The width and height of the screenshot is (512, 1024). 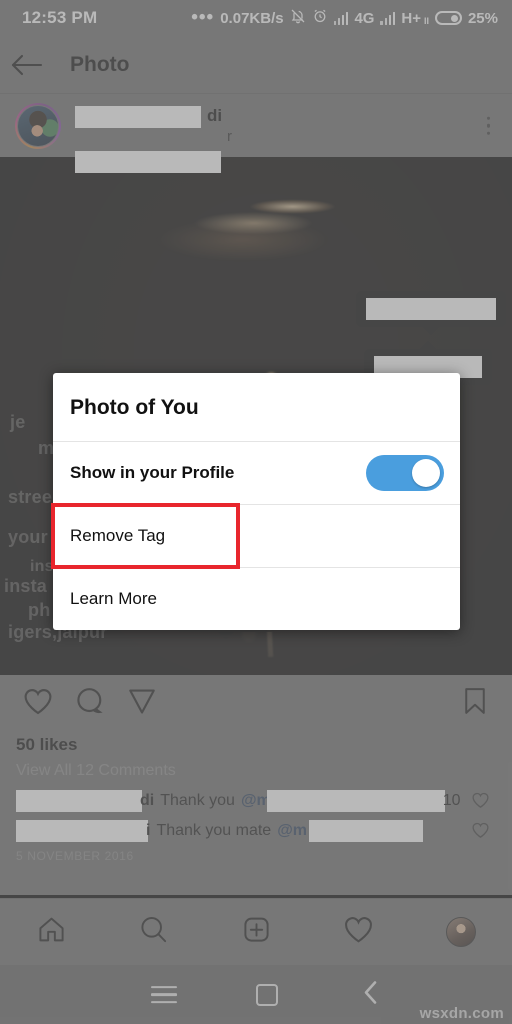 What do you see at coordinates (298, 18) in the screenshot?
I see `bell-muted-icon` at bounding box center [298, 18].